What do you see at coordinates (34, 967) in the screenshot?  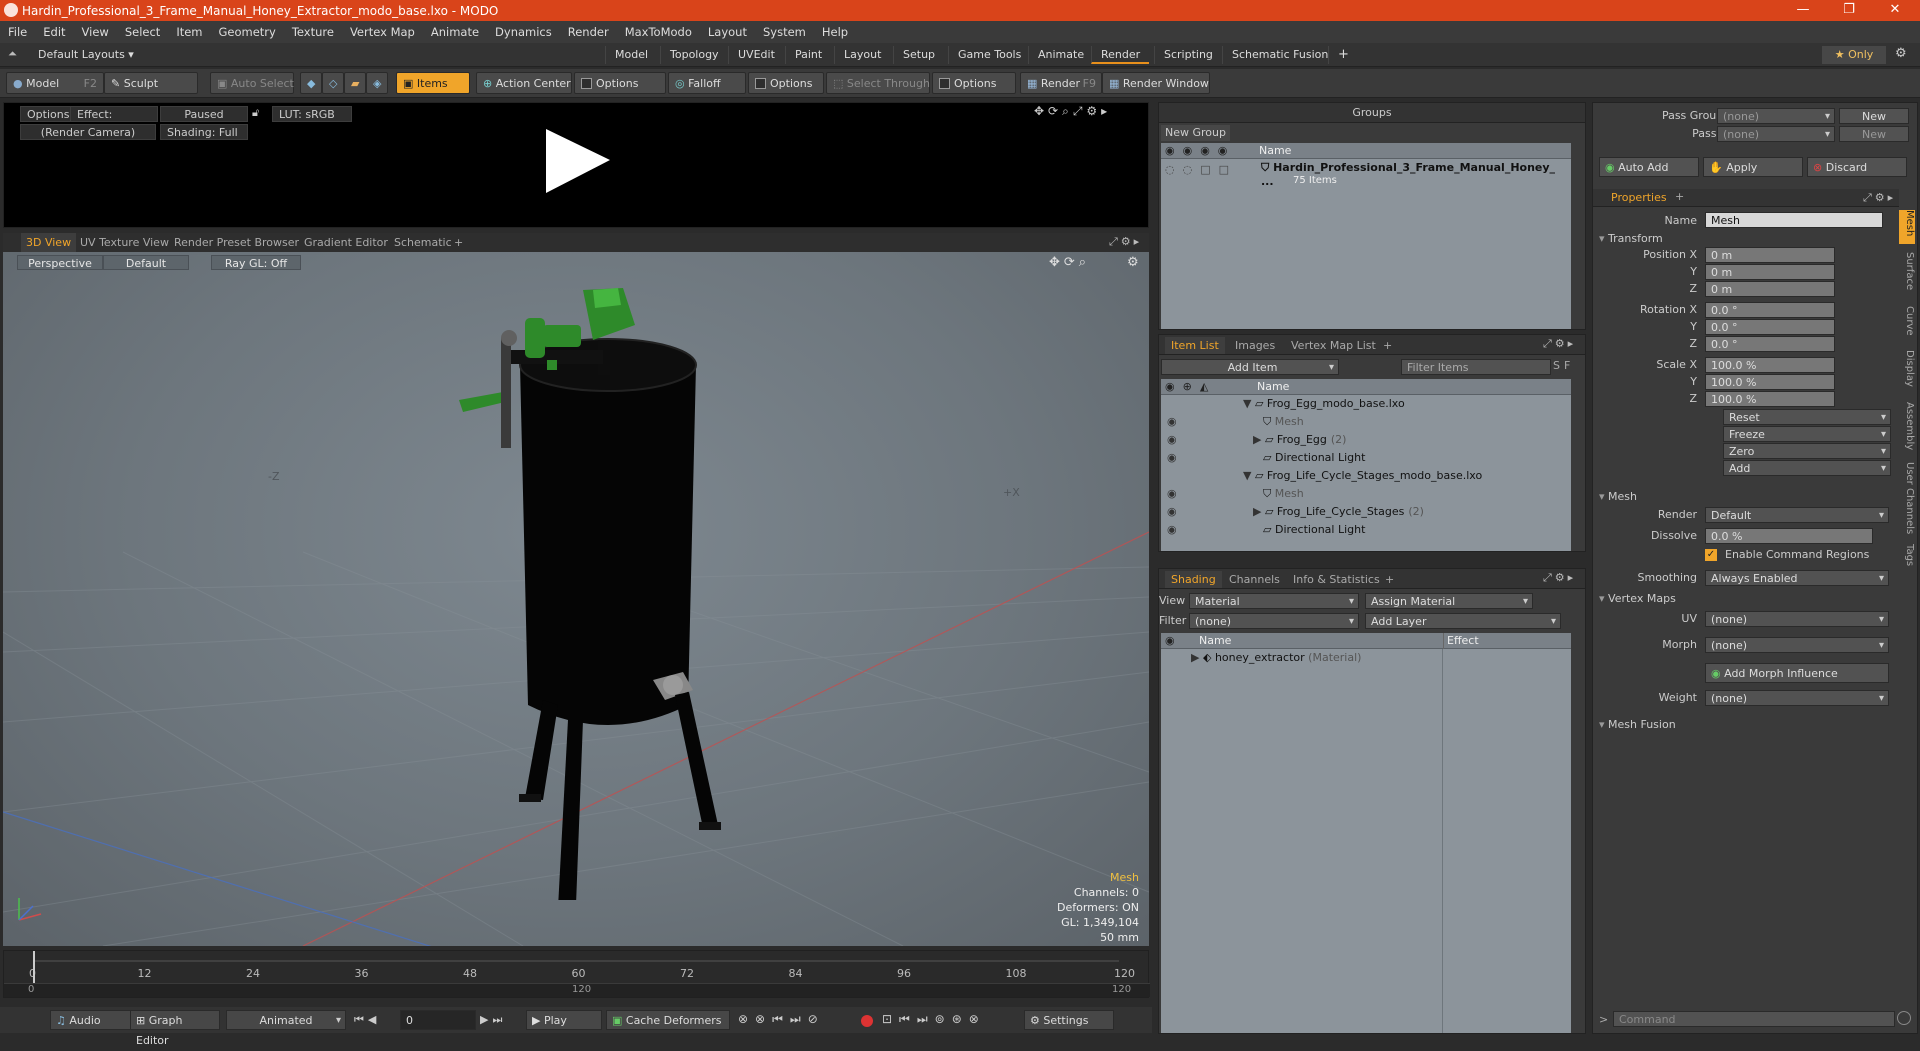 I see `playhead` at bounding box center [34, 967].